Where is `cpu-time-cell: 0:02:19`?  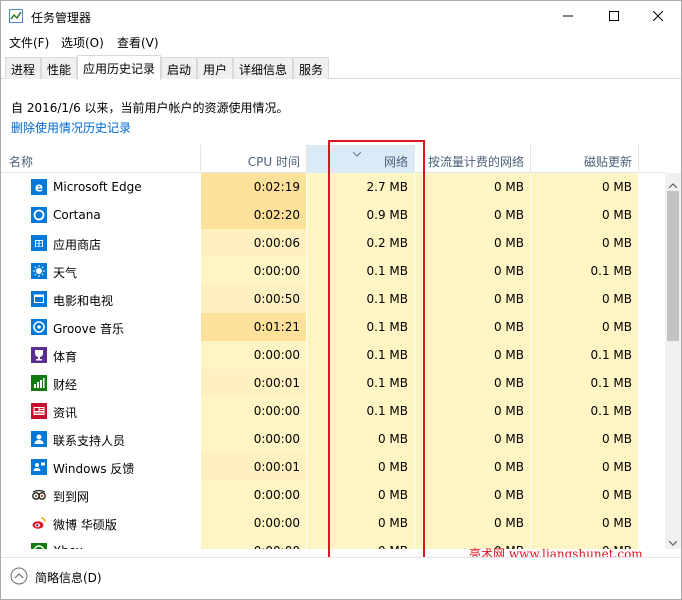
cpu-time-cell: 0:02:19 is located at coordinates (254, 187).